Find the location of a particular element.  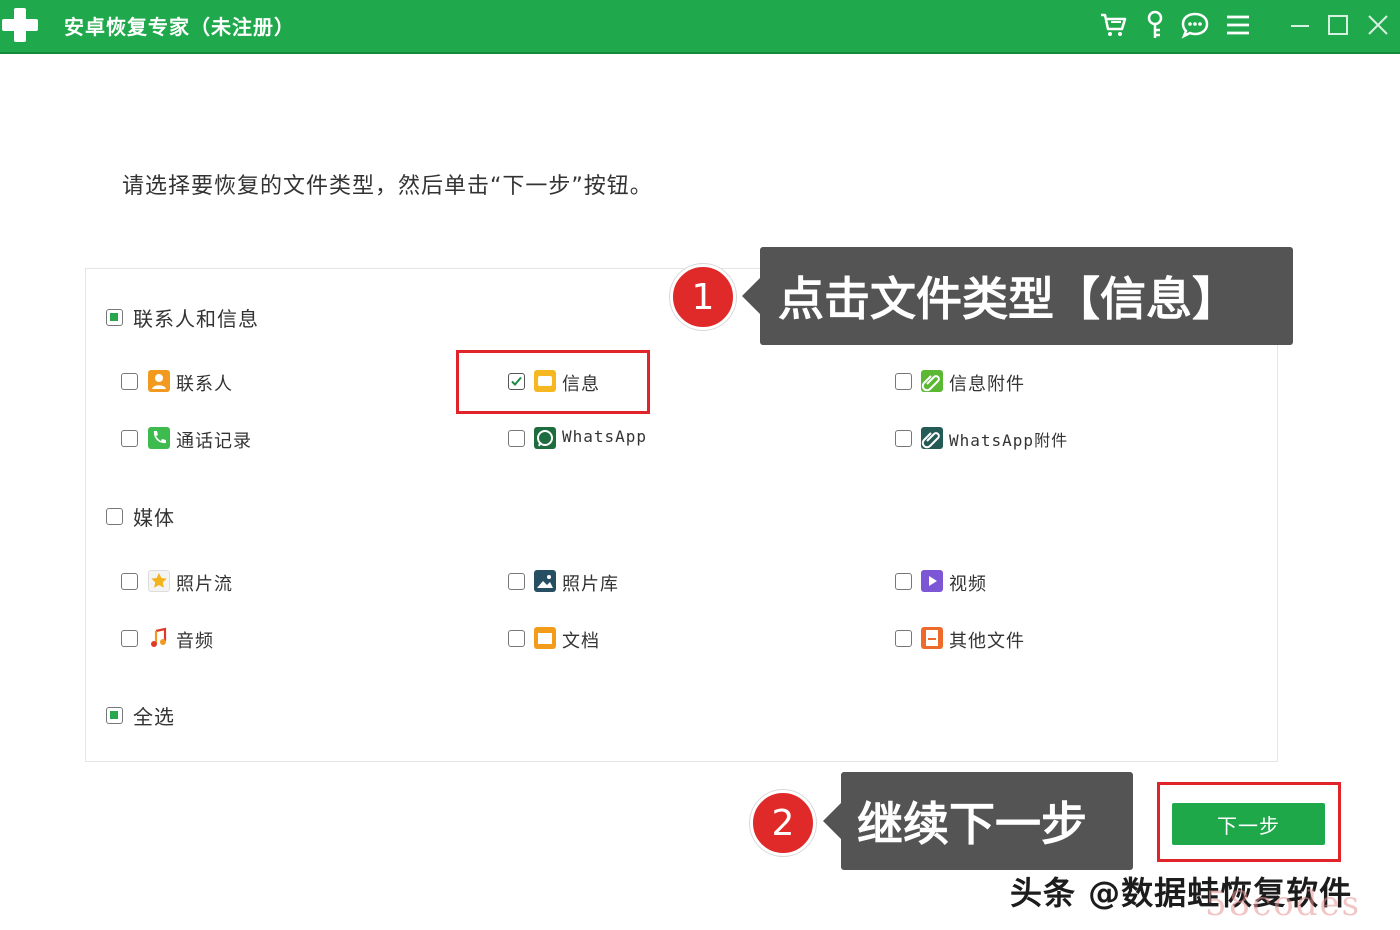

group-checkbox-contacts-messages is located at coordinates (114, 317).